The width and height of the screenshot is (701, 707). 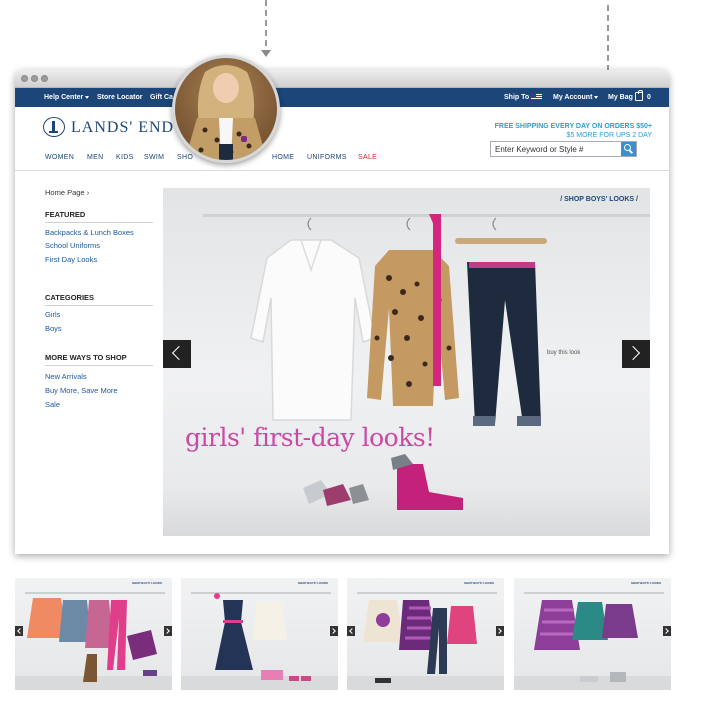 I want to click on dashed-indicator-line-right, so click(x=608, y=38).